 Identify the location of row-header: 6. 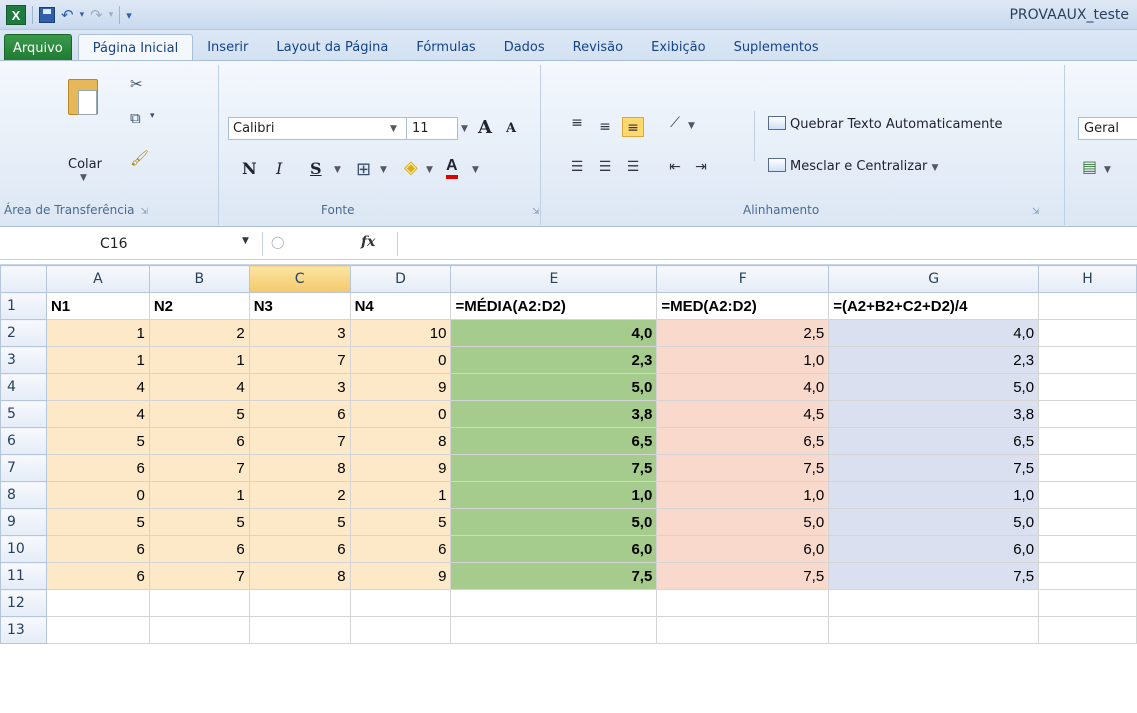
(23, 441).